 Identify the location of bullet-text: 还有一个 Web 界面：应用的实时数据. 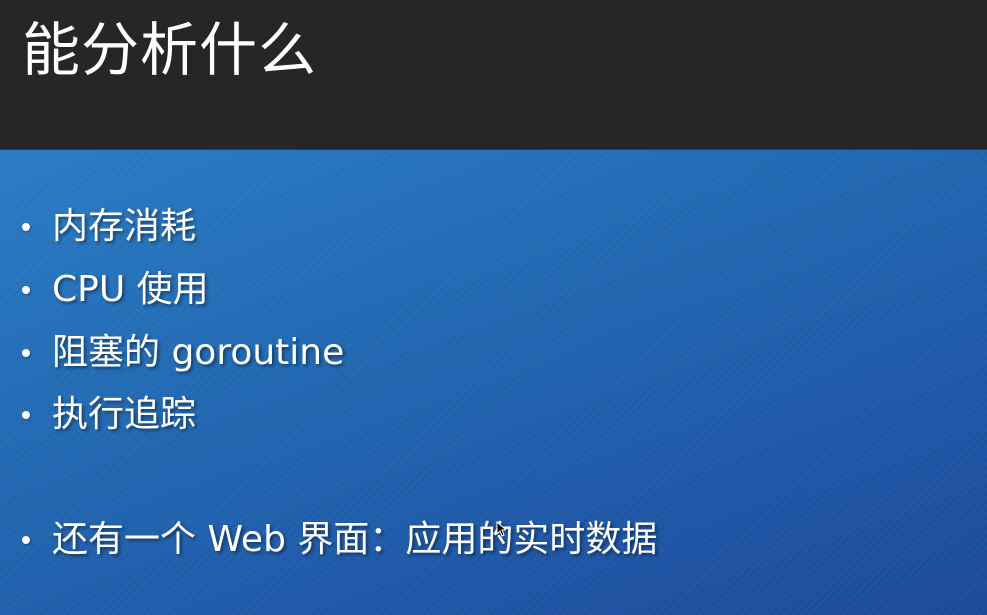
(355, 539).